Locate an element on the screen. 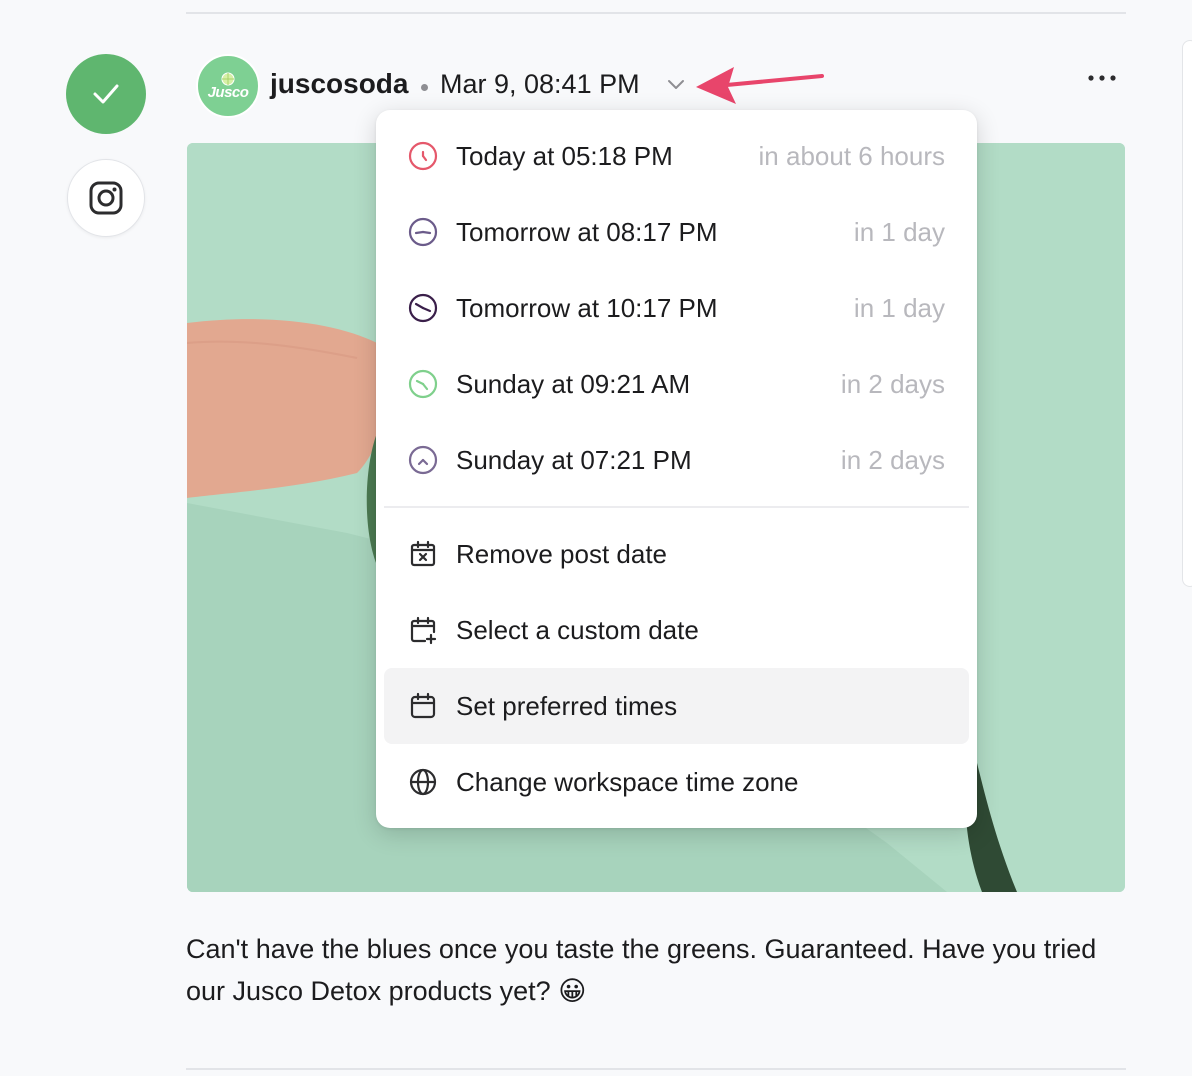 Image resolution: width=1192 pixels, height=1076 pixels. menu-action-label: Remove post date is located at coordinates (562, 553).